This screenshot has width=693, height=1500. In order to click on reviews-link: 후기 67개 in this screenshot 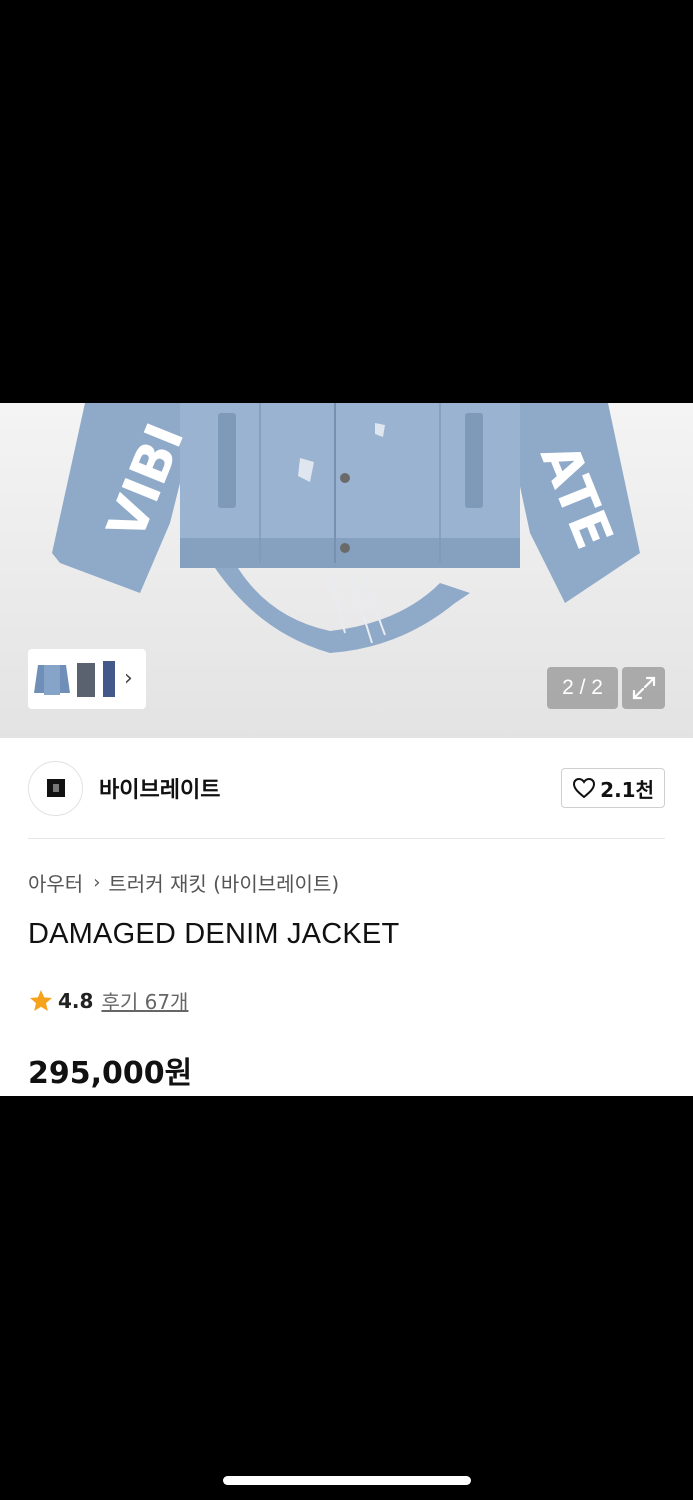, I will do `click(144, 1000)`.